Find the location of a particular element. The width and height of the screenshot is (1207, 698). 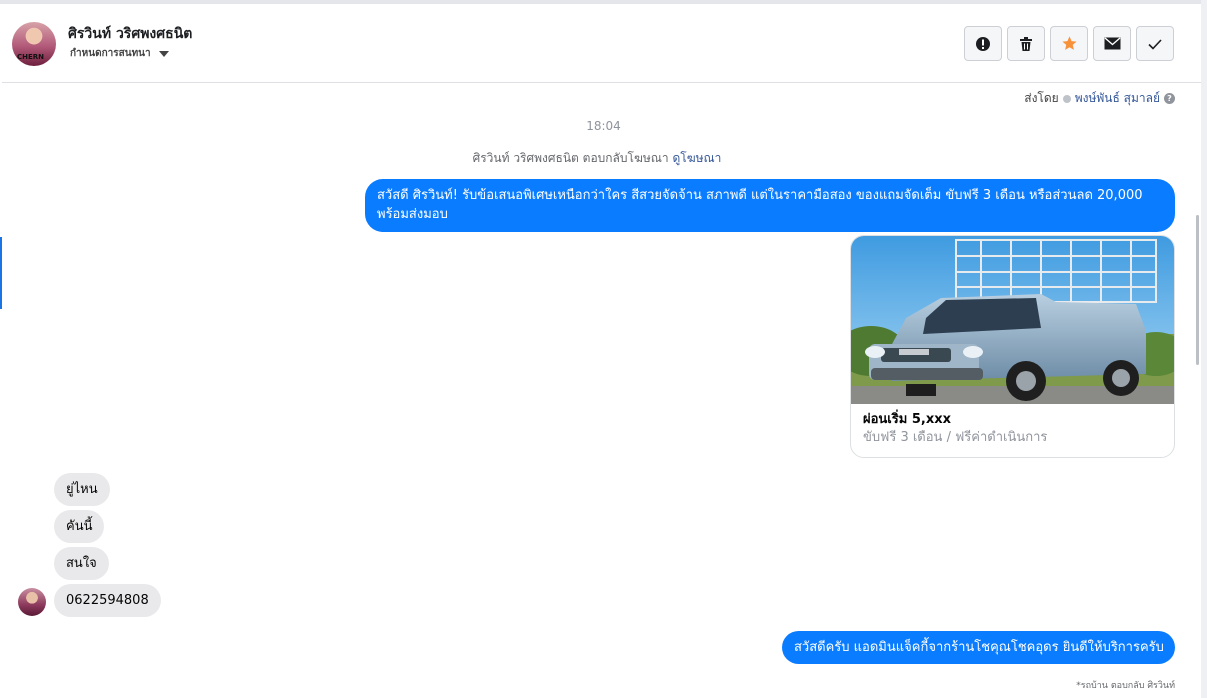

conversation-header: CHERN ศิรวินท์ วริศพงศธนิต กำหนดการสนทนา is located at coordinates (601, 43).